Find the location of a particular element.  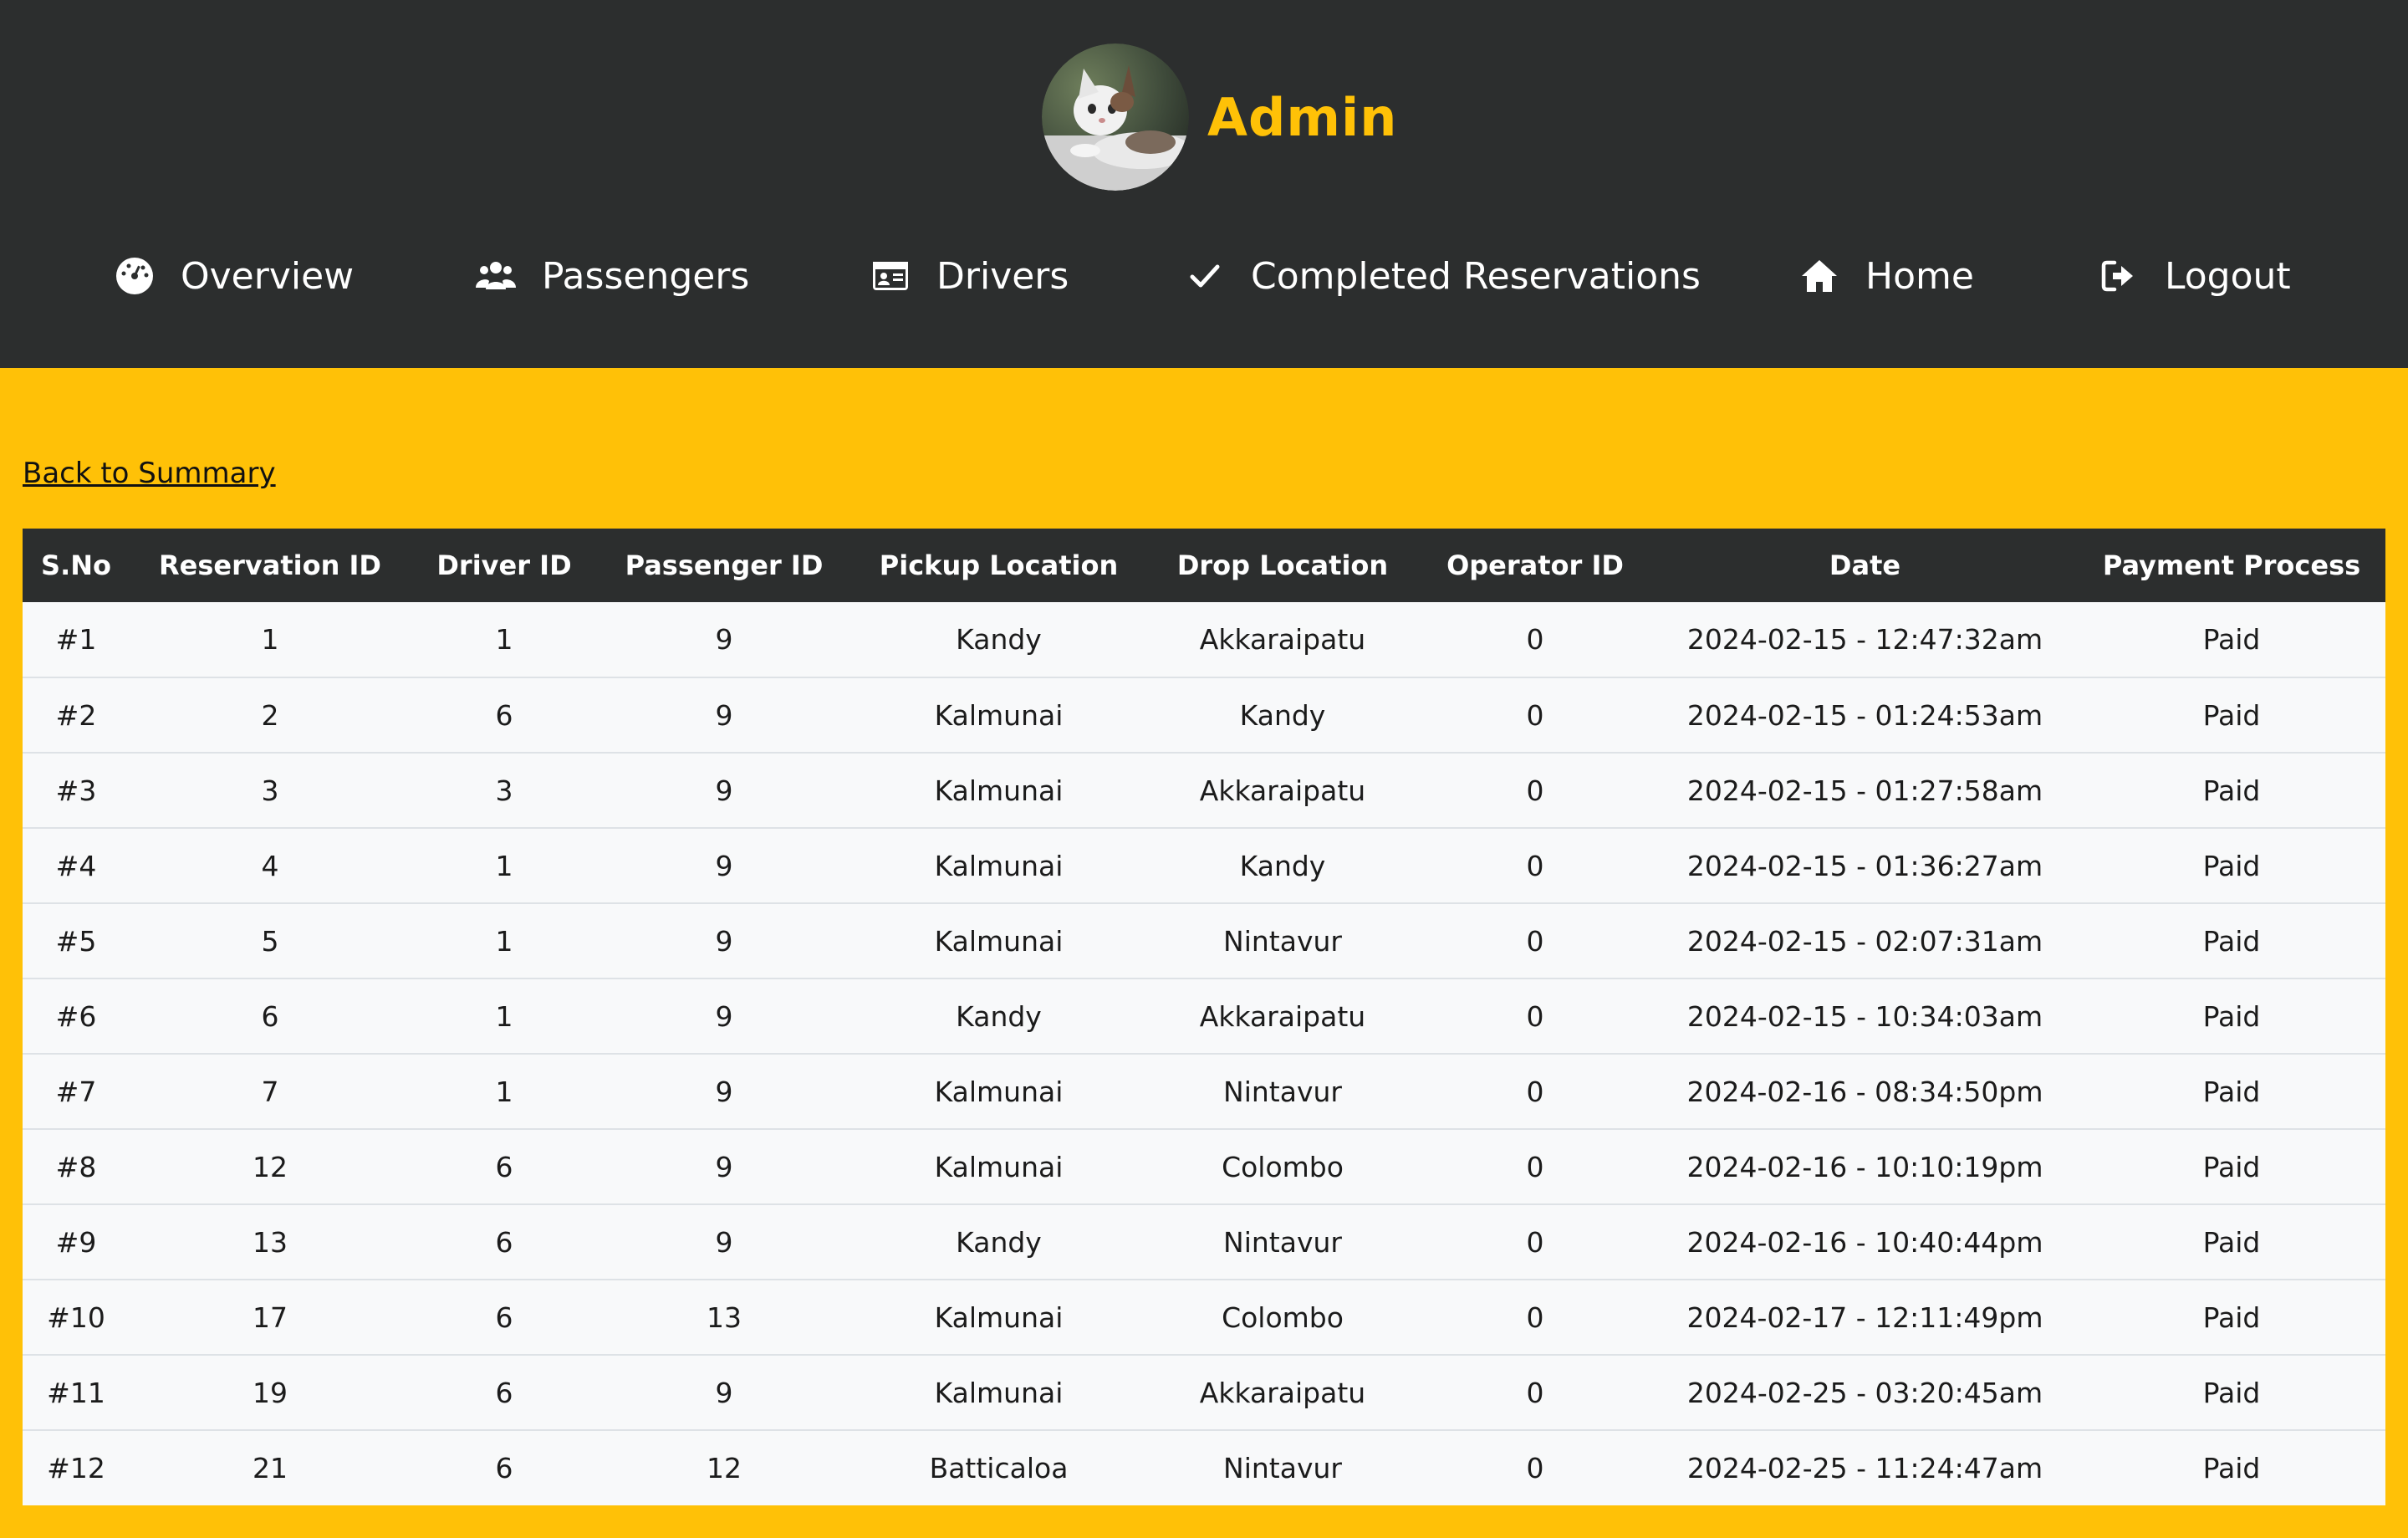

date-cell: 2024-02-16 - 08:34:50pm is located at coordinates (1864, 1091).